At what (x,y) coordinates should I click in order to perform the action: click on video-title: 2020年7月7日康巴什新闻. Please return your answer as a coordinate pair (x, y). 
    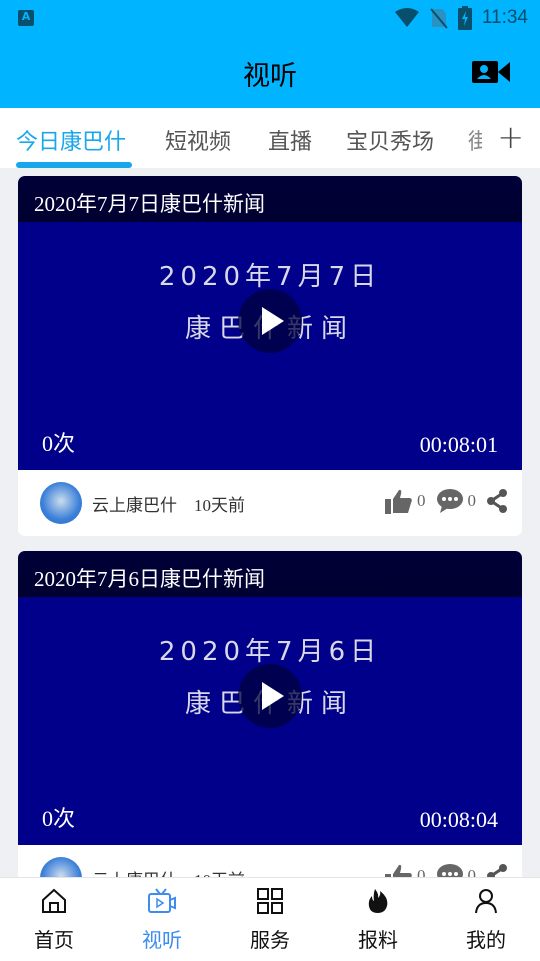
    Looking at the image, I should click on (149, 204).